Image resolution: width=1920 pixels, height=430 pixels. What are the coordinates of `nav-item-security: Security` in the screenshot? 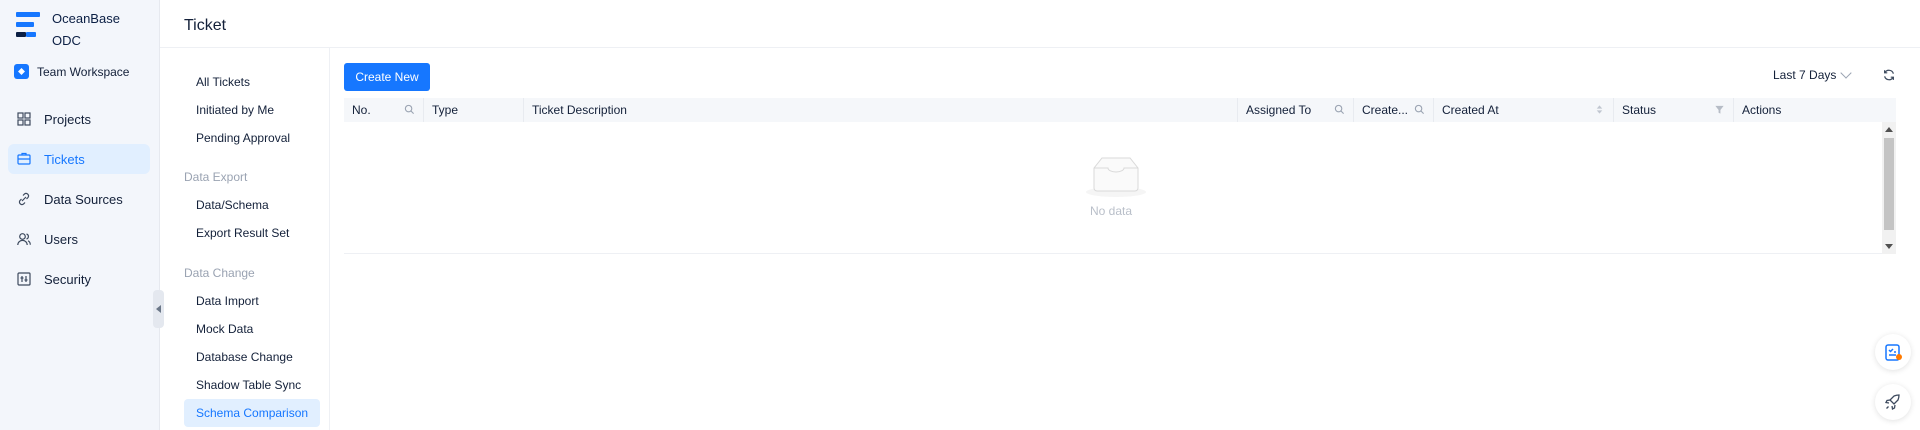 It's located at (79, 279).